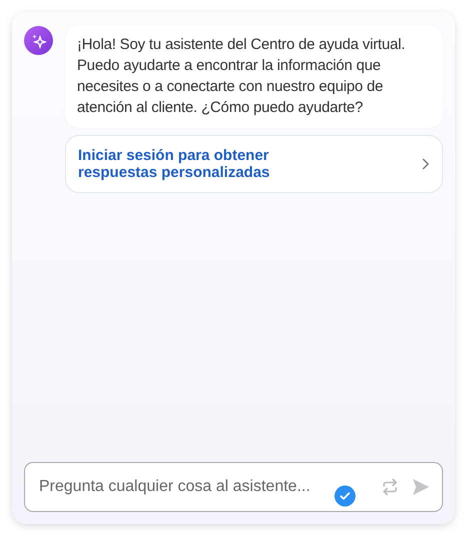  What do you see at coordinates (425, 164) in the screenshot?
I see `chevron-right-icon` at bounding box center [425, 164].